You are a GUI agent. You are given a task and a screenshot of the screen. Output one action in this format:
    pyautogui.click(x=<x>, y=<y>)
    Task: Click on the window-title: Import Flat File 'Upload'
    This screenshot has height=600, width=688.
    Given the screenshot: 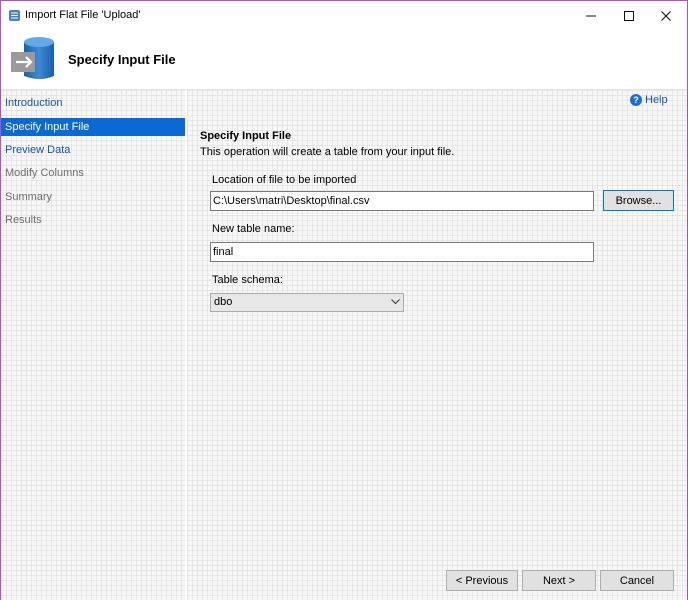 What is the action you would take?
    pyautogui.click(x=83, y=15)
    